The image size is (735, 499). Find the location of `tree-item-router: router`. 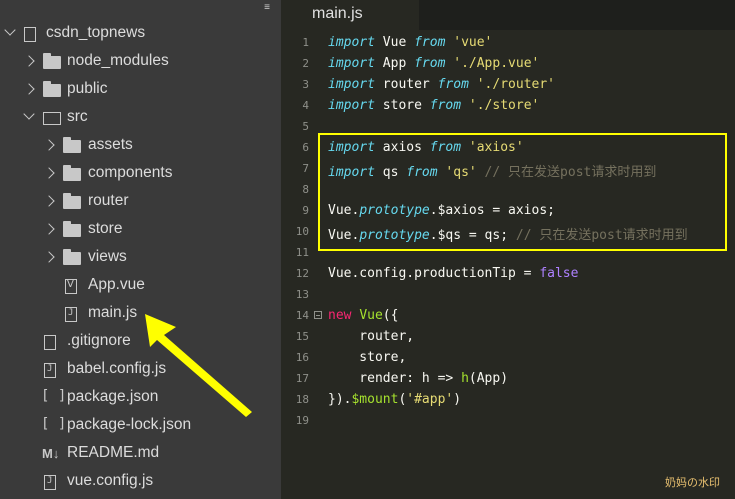

tree-item-router: router is located at coordinates (140, 202).